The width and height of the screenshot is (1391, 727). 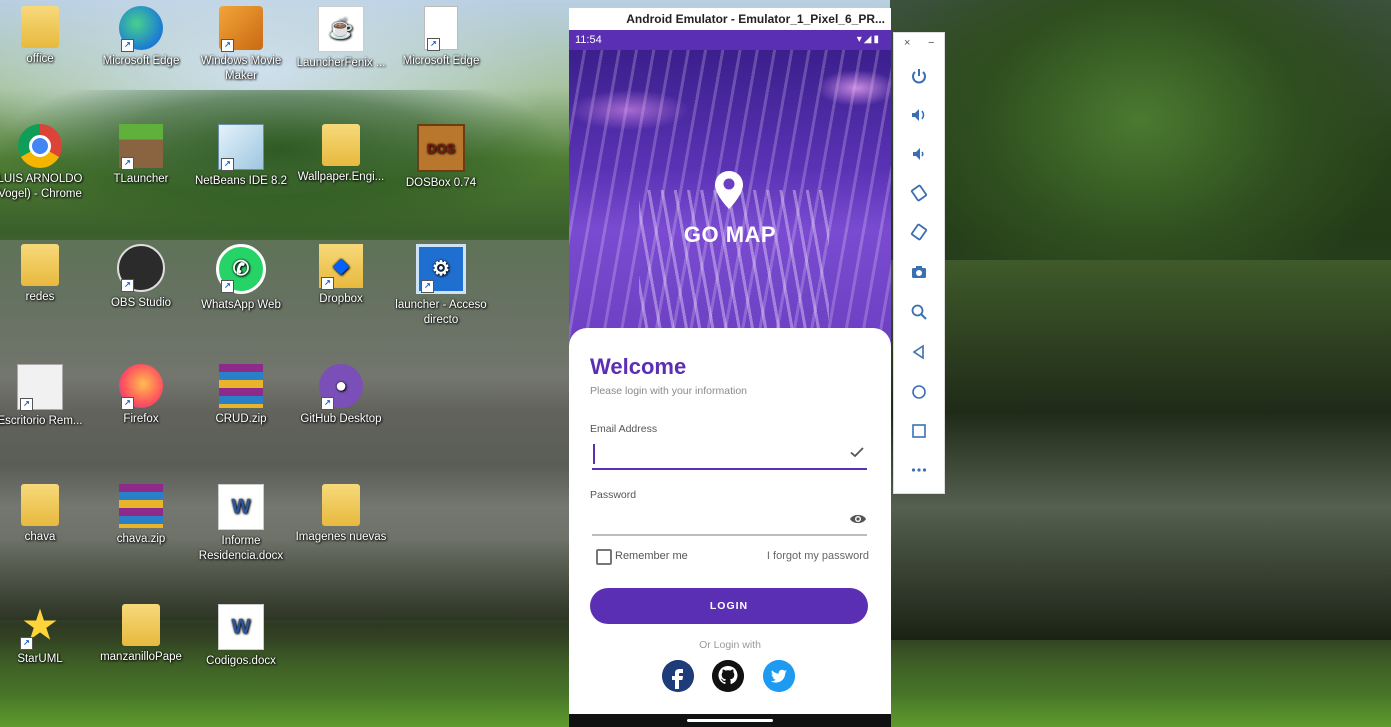 What do you see at coordinates (40, 627) in the screenshot?
I see `staruml-icon: ★ ↗` at bounding box center [40, 627].